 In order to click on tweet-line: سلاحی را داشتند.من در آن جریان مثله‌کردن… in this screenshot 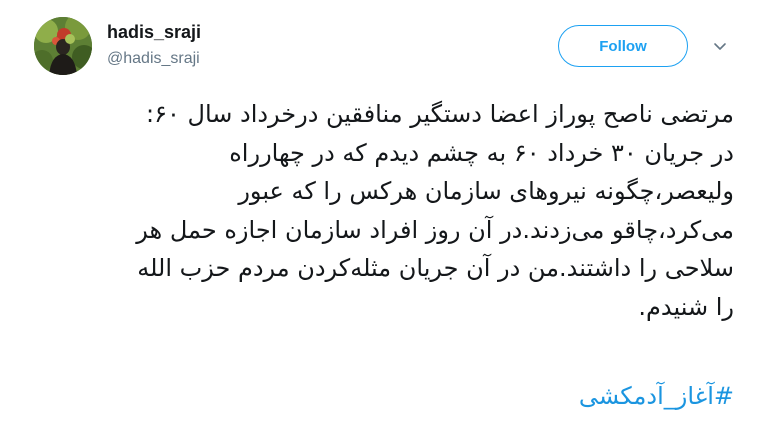, I will do `click(435, 268)`.